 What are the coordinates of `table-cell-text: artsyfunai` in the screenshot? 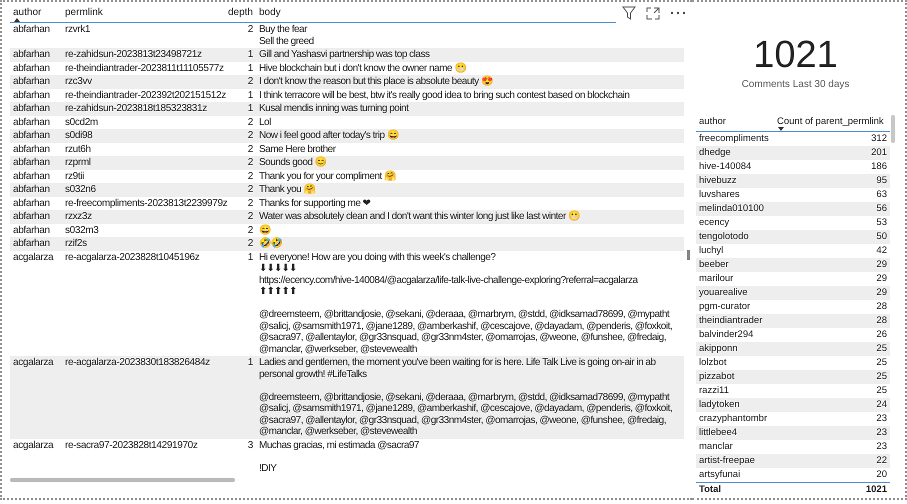 It's located at (720, 475).